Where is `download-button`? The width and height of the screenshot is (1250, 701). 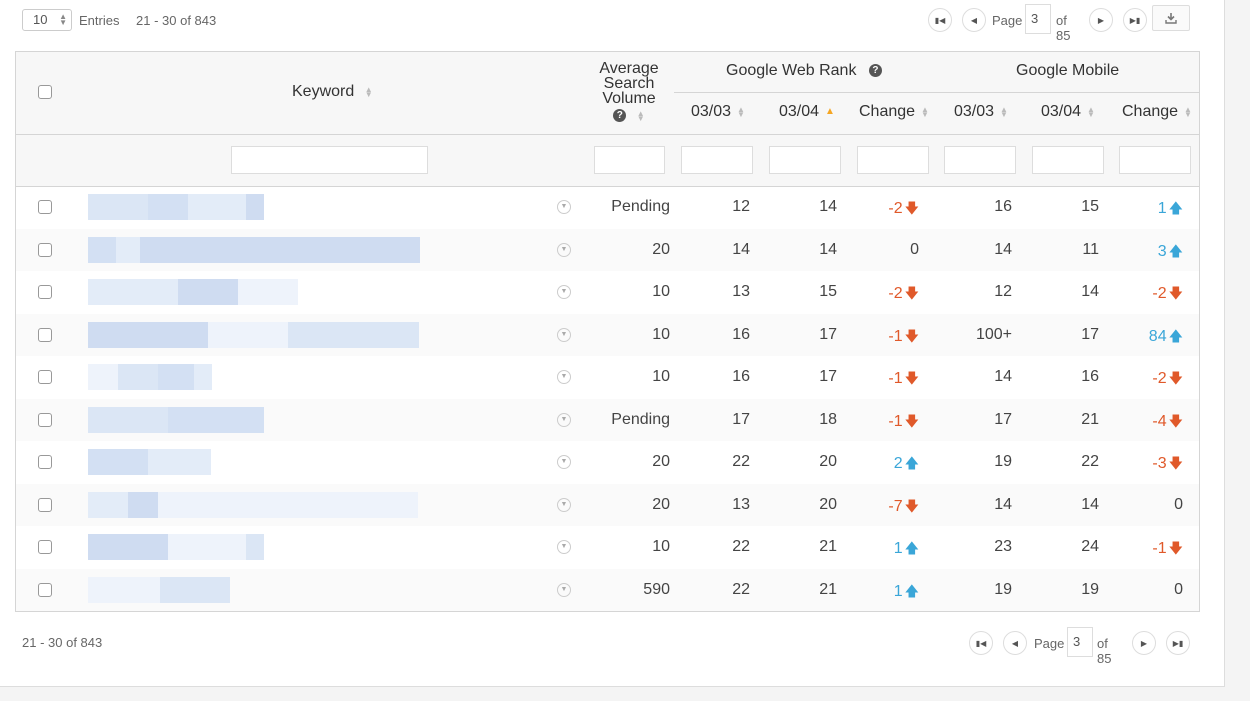
download-button is located at coordinates (1171, 18).